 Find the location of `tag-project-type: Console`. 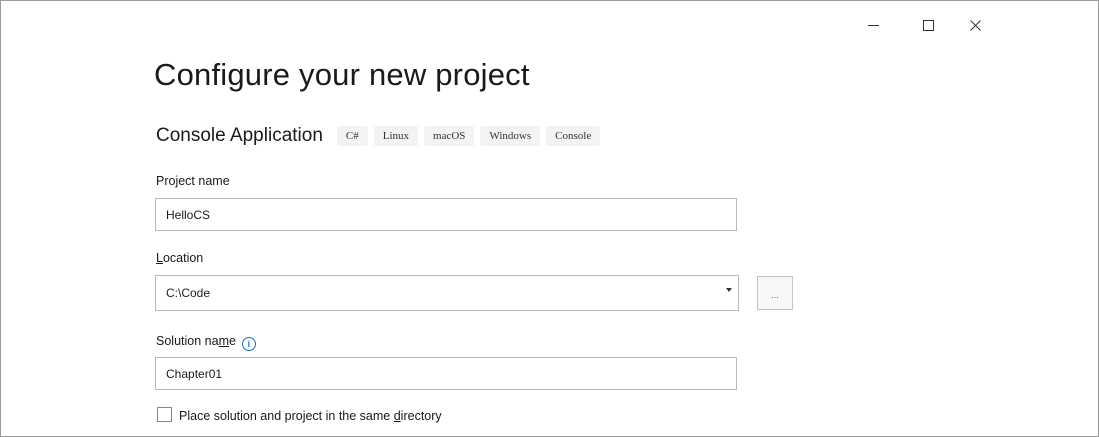

tag-project-type: Console is located at coordinates (573, 136).